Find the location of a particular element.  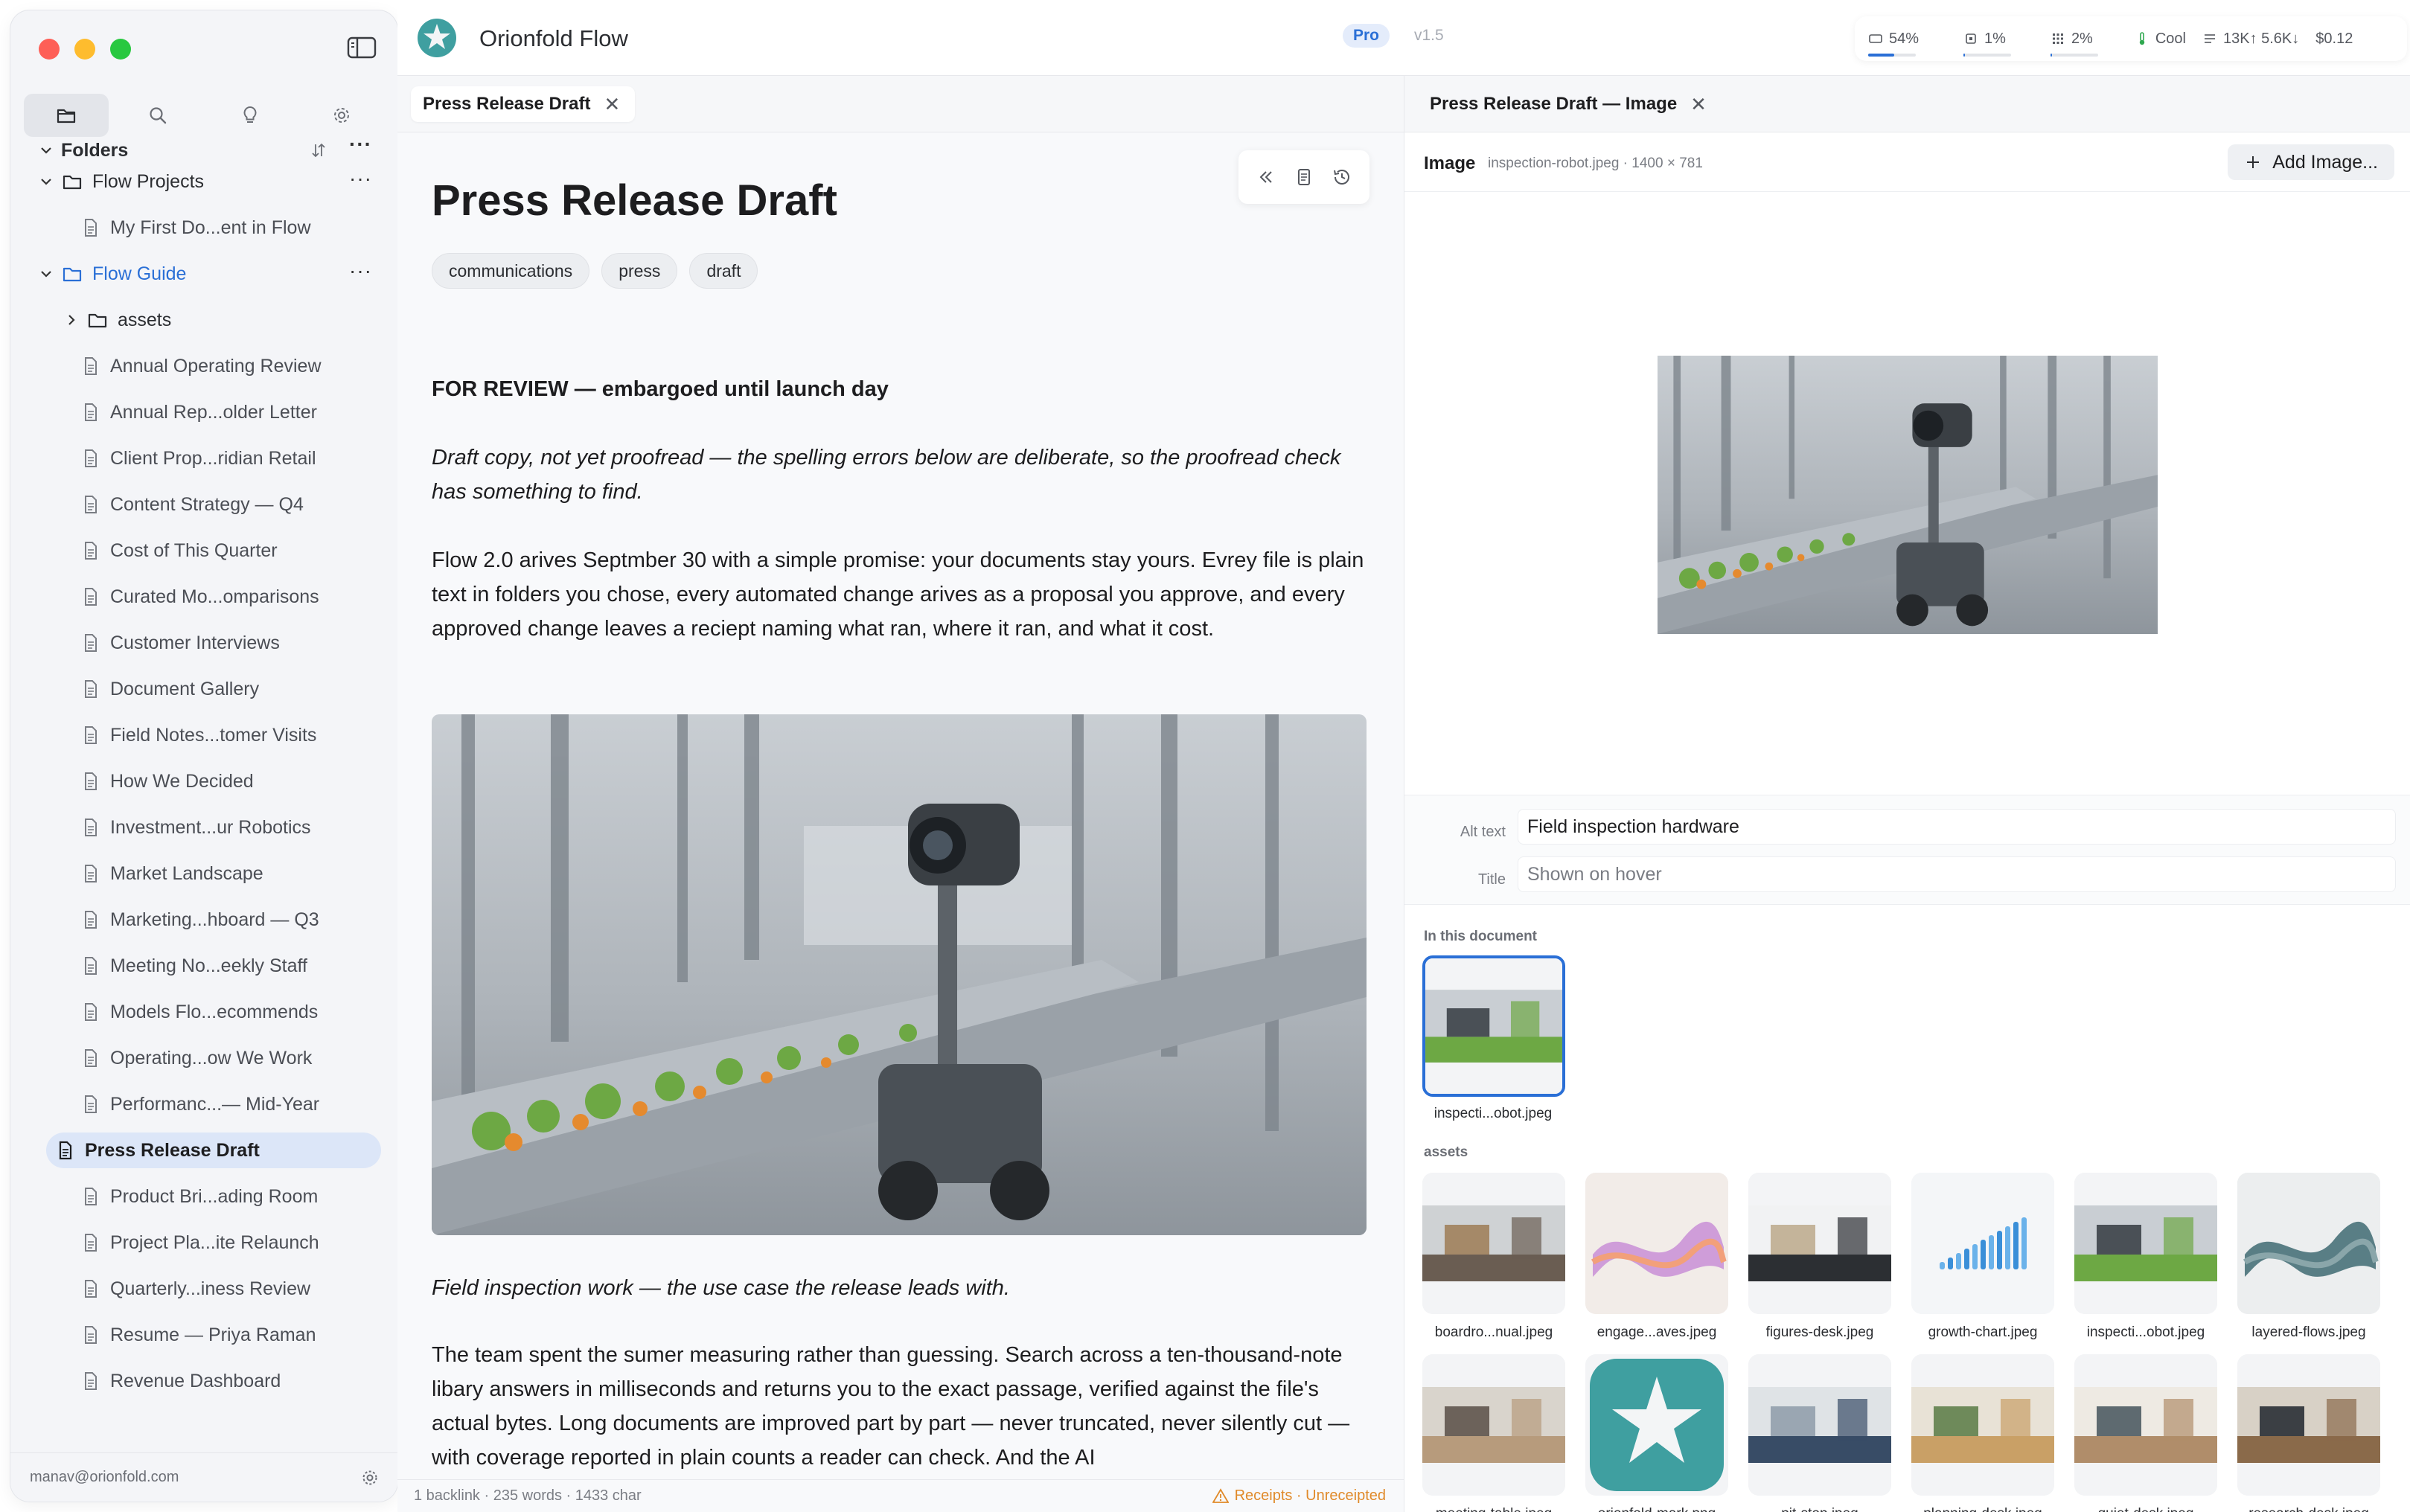

tree-item-label: Annual Rep...older Letter is located at coordinates (213, 412).